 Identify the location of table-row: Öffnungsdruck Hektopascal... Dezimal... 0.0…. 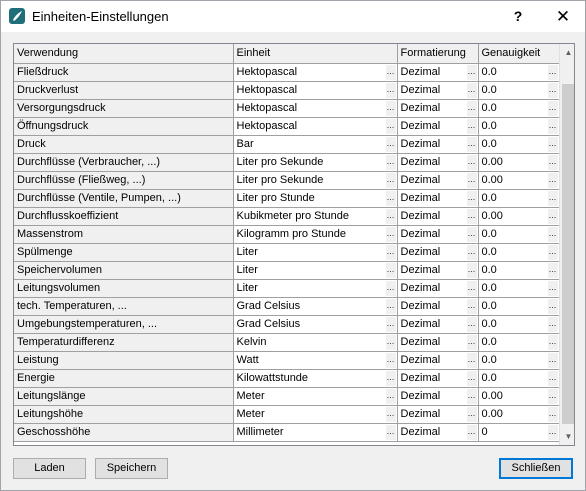
(287, 126).